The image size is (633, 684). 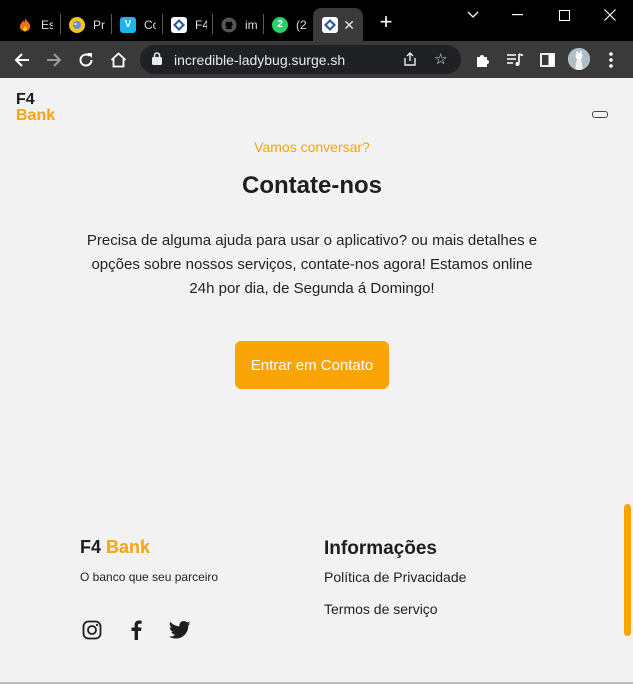 I want to click on site-logo: F4 Bank, so click(x=35, y=108).